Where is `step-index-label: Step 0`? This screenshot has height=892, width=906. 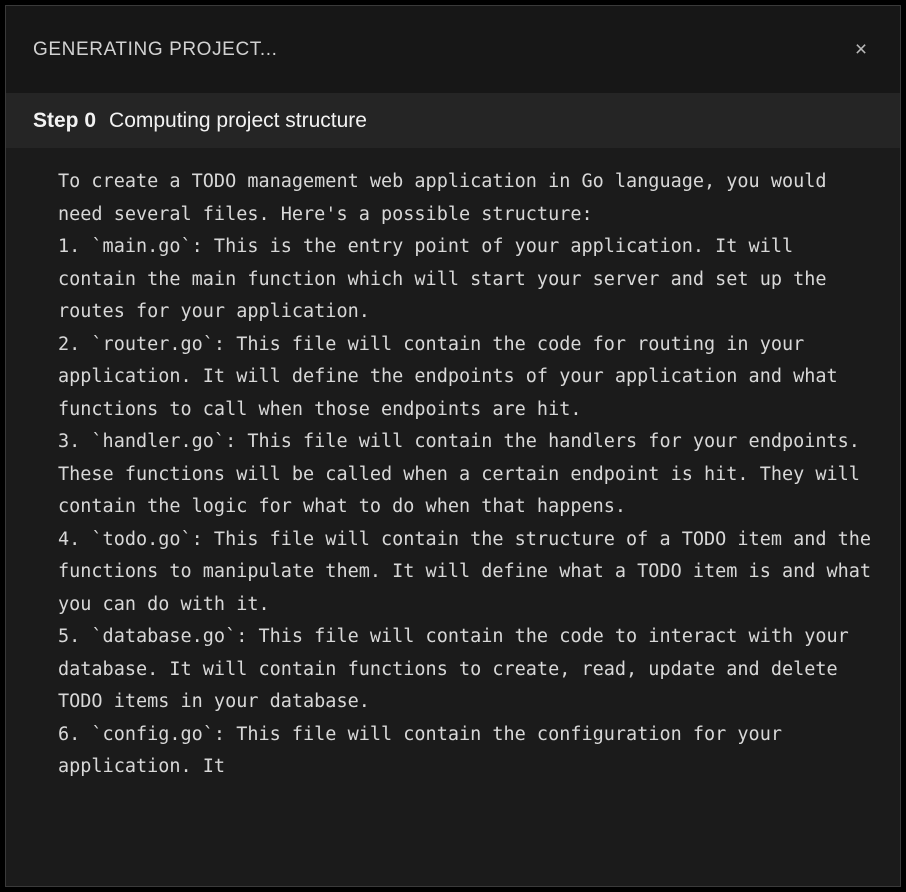
step-index-label: Step 0 is located at coordinates (65, 120).